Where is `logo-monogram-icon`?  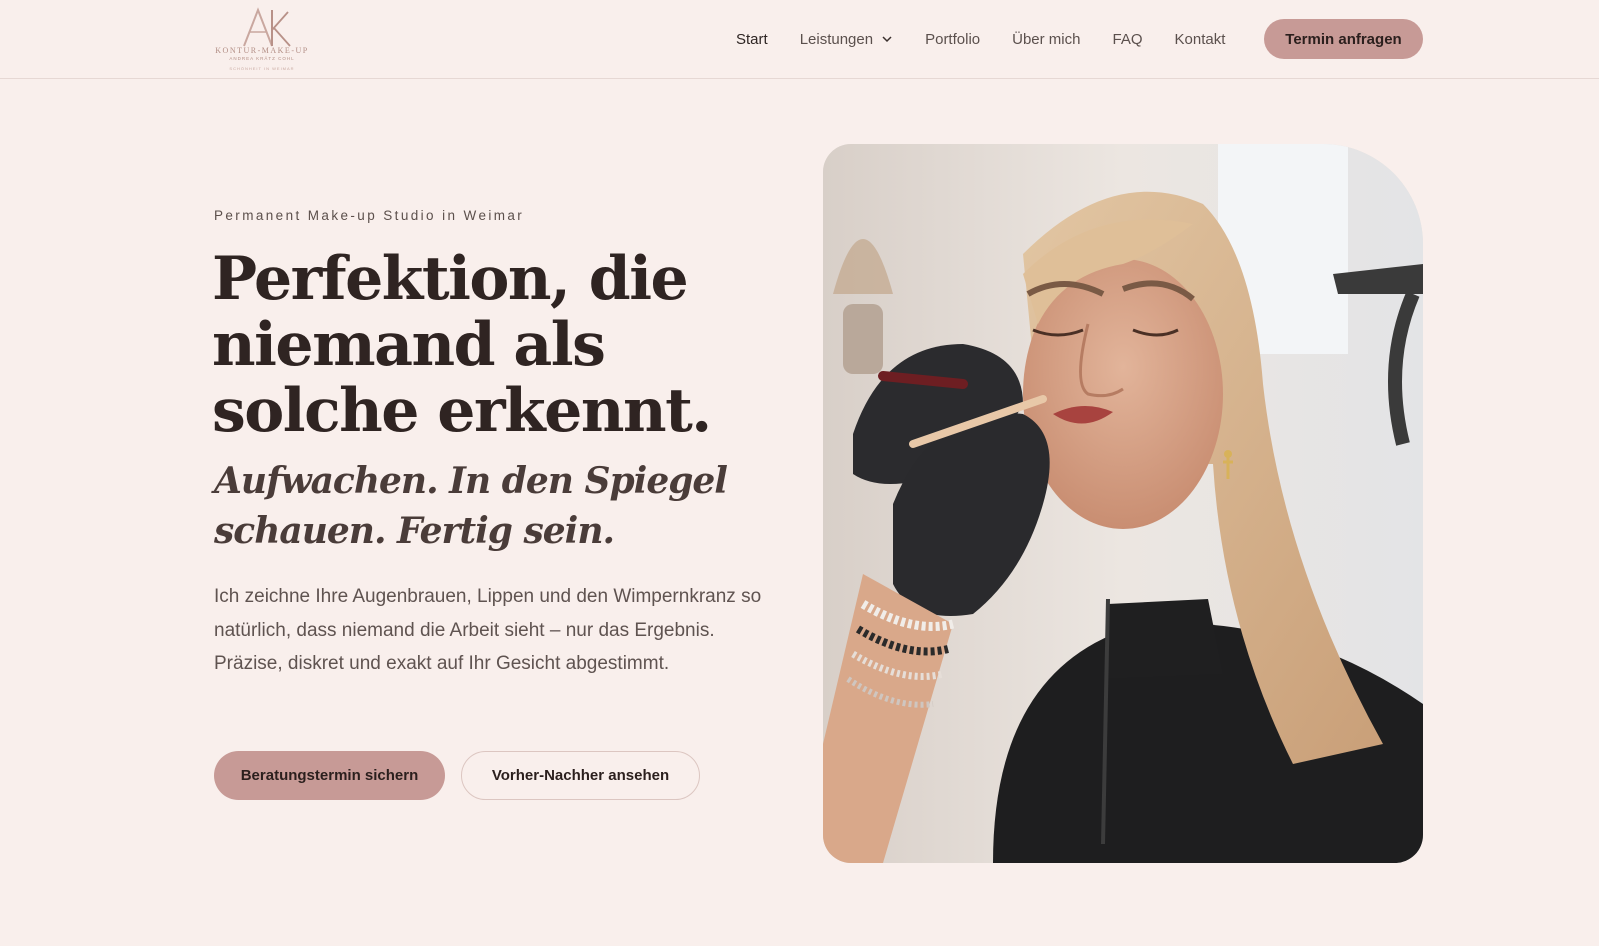
logo-monogram-icon is located at coordinates (267, 27).